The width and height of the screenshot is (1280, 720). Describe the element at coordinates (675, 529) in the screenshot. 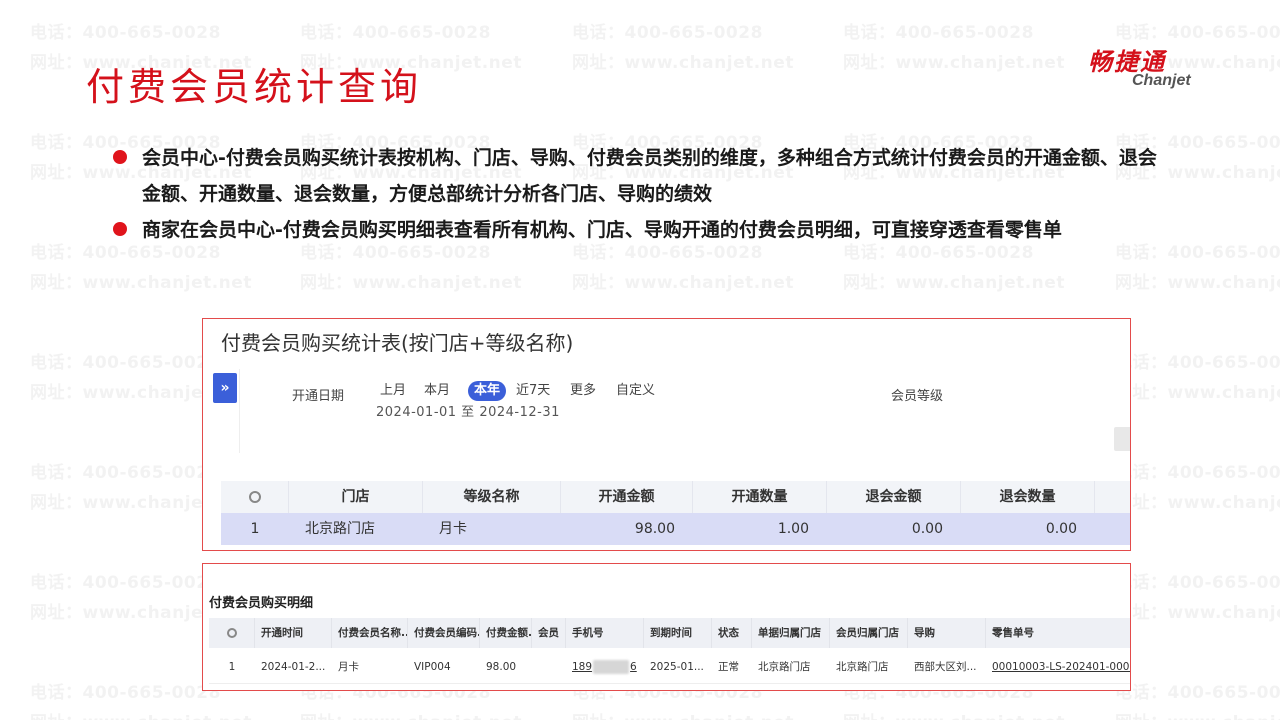

I see `table-row: 1 北京路门店 月卡 98.00 1.00 0.00 0.00` at that location.